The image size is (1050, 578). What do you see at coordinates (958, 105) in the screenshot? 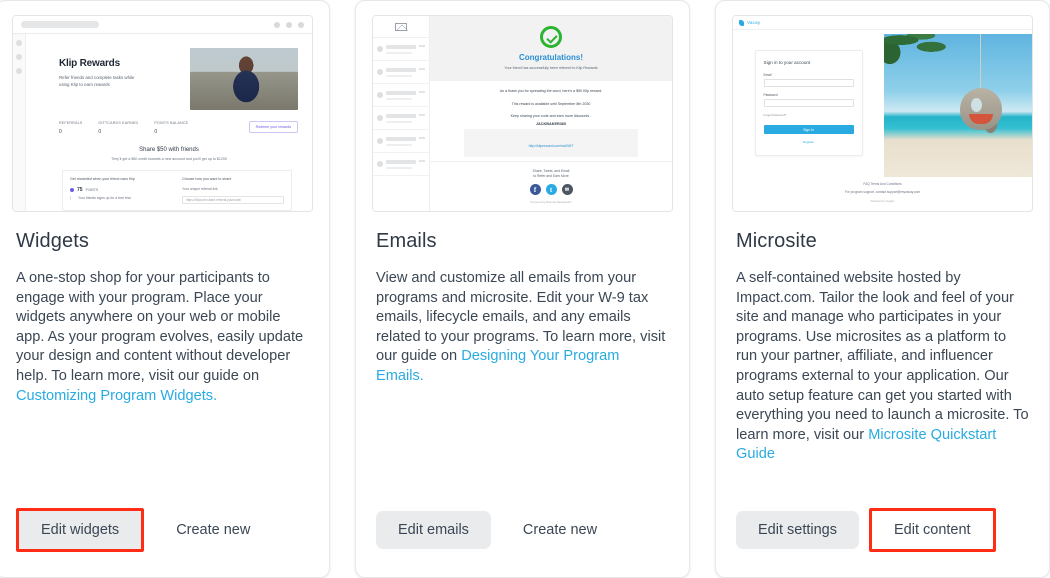
I see `beach-hero-photo` at bounding box center [958, 105].